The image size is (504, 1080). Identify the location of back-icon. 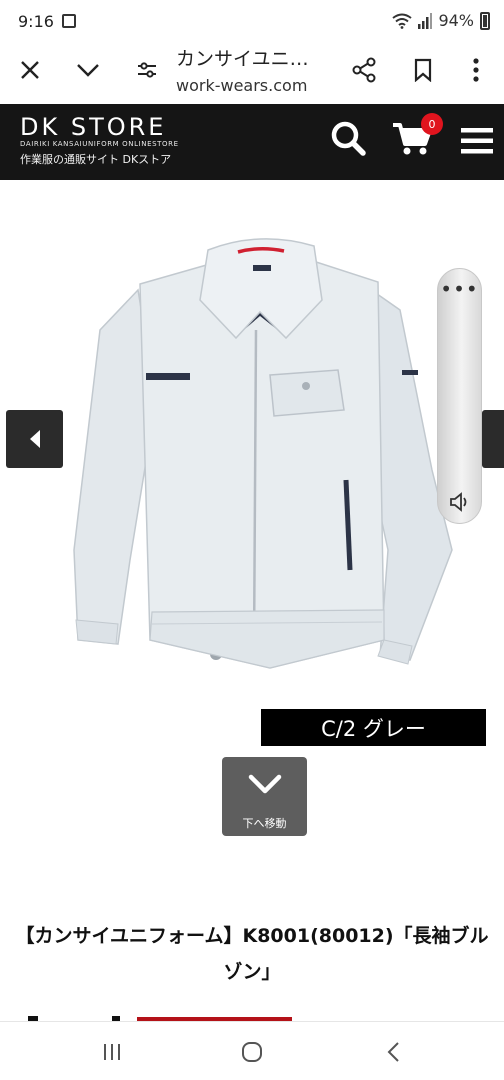
(394, 1052).